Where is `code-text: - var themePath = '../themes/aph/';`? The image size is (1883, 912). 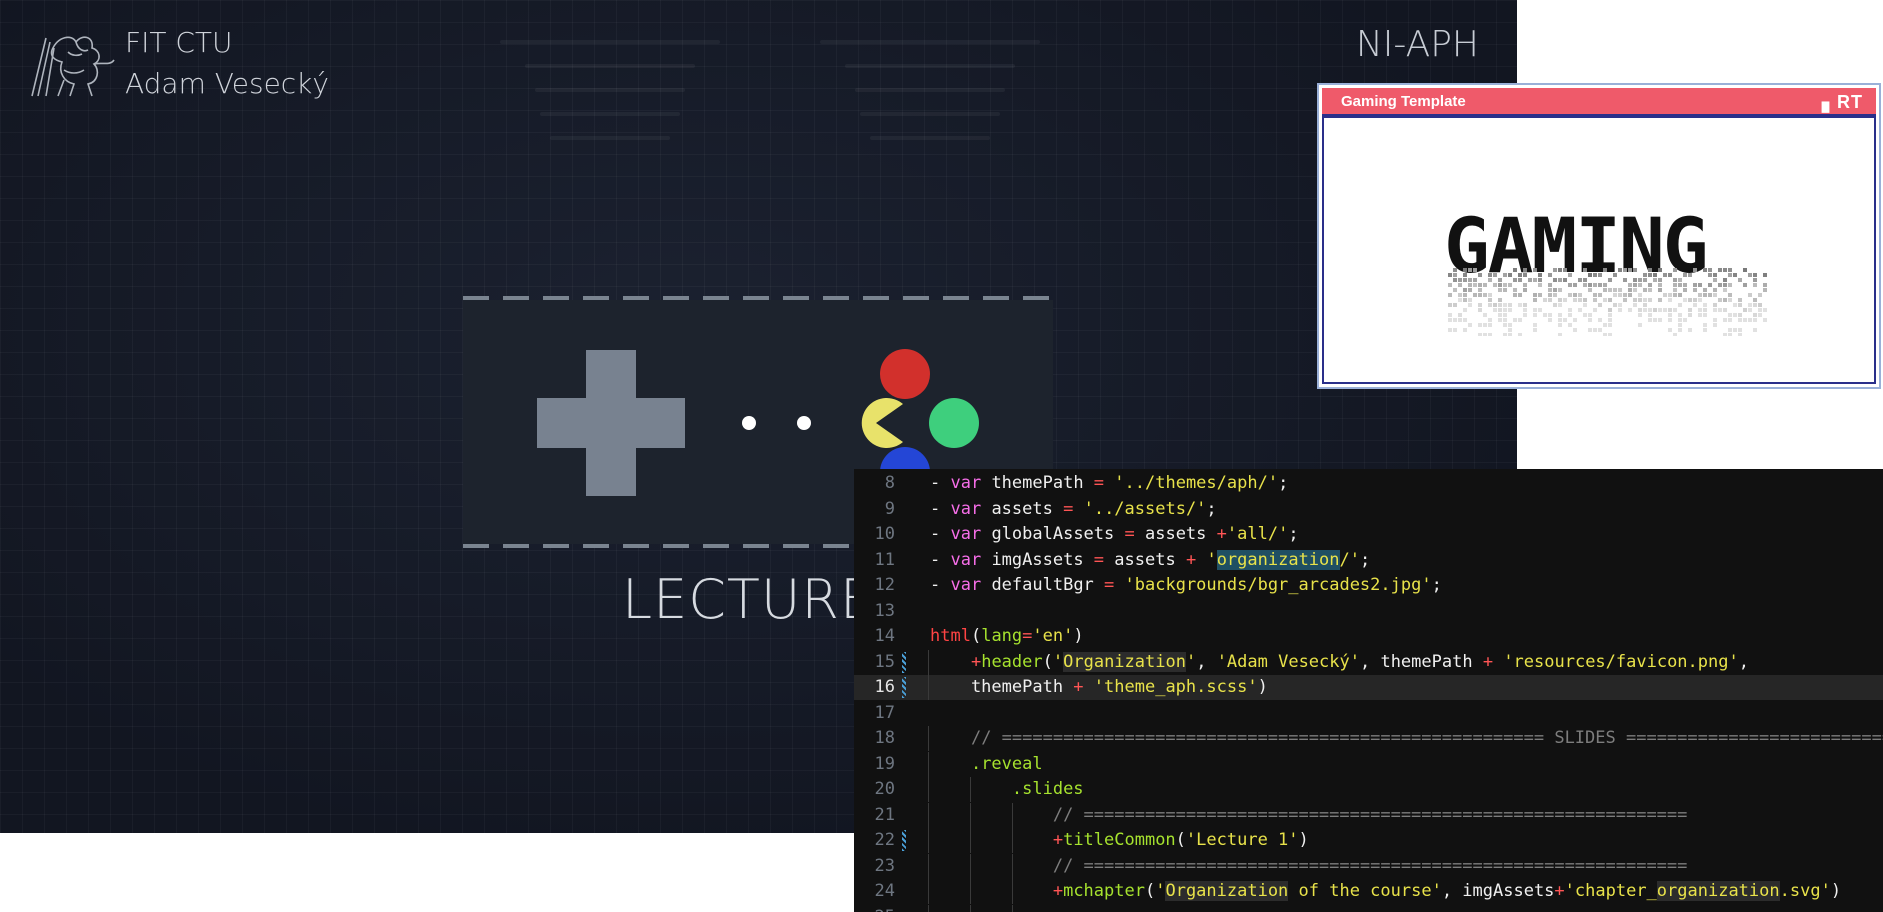 code-text: - var themePath = '../themes/aph/'; is located at coordinates (1109, 483).